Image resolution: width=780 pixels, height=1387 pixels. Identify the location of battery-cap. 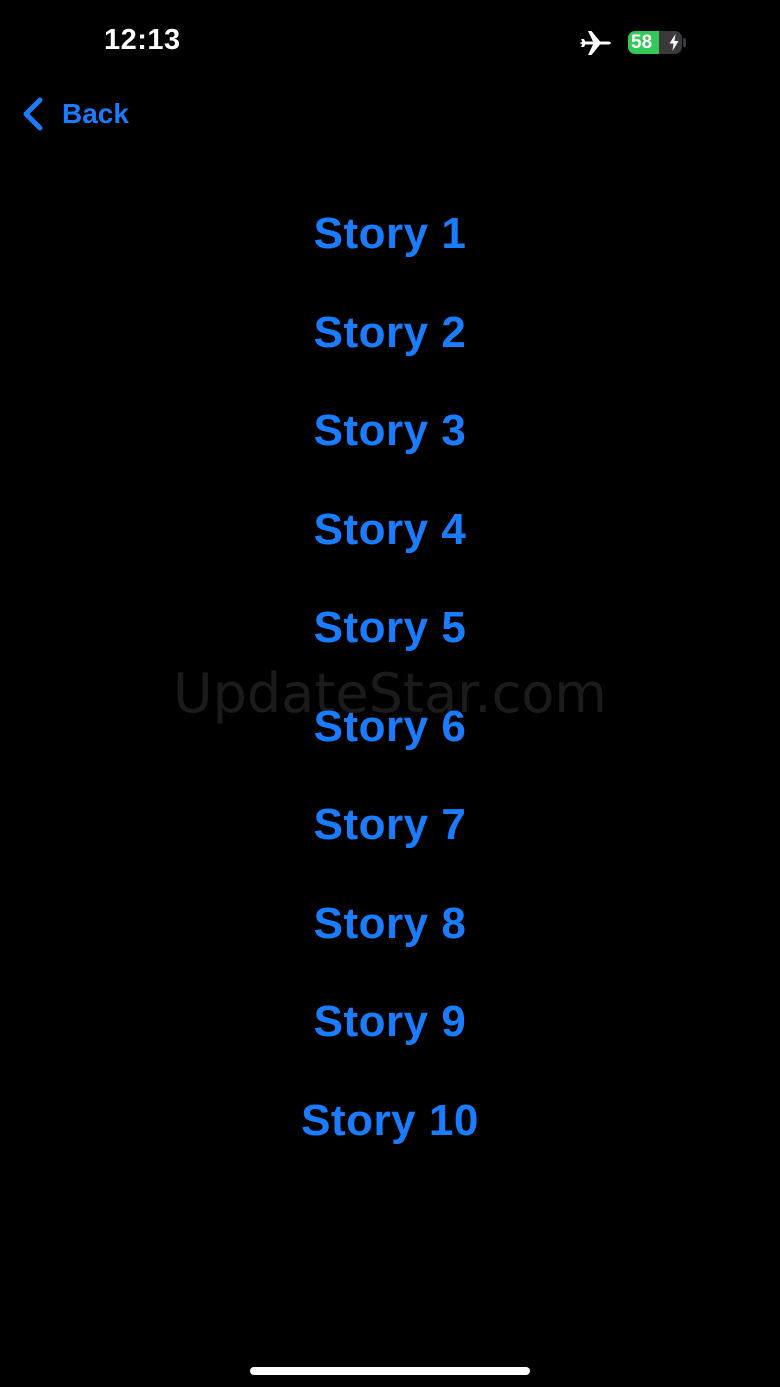
(684, 42).